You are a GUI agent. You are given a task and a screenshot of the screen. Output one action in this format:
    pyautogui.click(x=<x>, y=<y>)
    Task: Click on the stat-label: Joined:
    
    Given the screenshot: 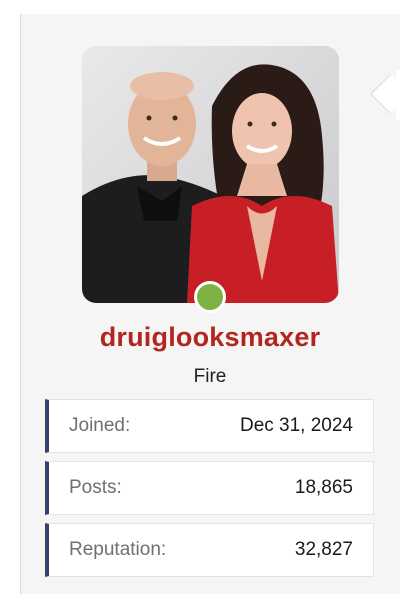 What is the action you would take?
    pyautogui.click(x=100, y=425)
    